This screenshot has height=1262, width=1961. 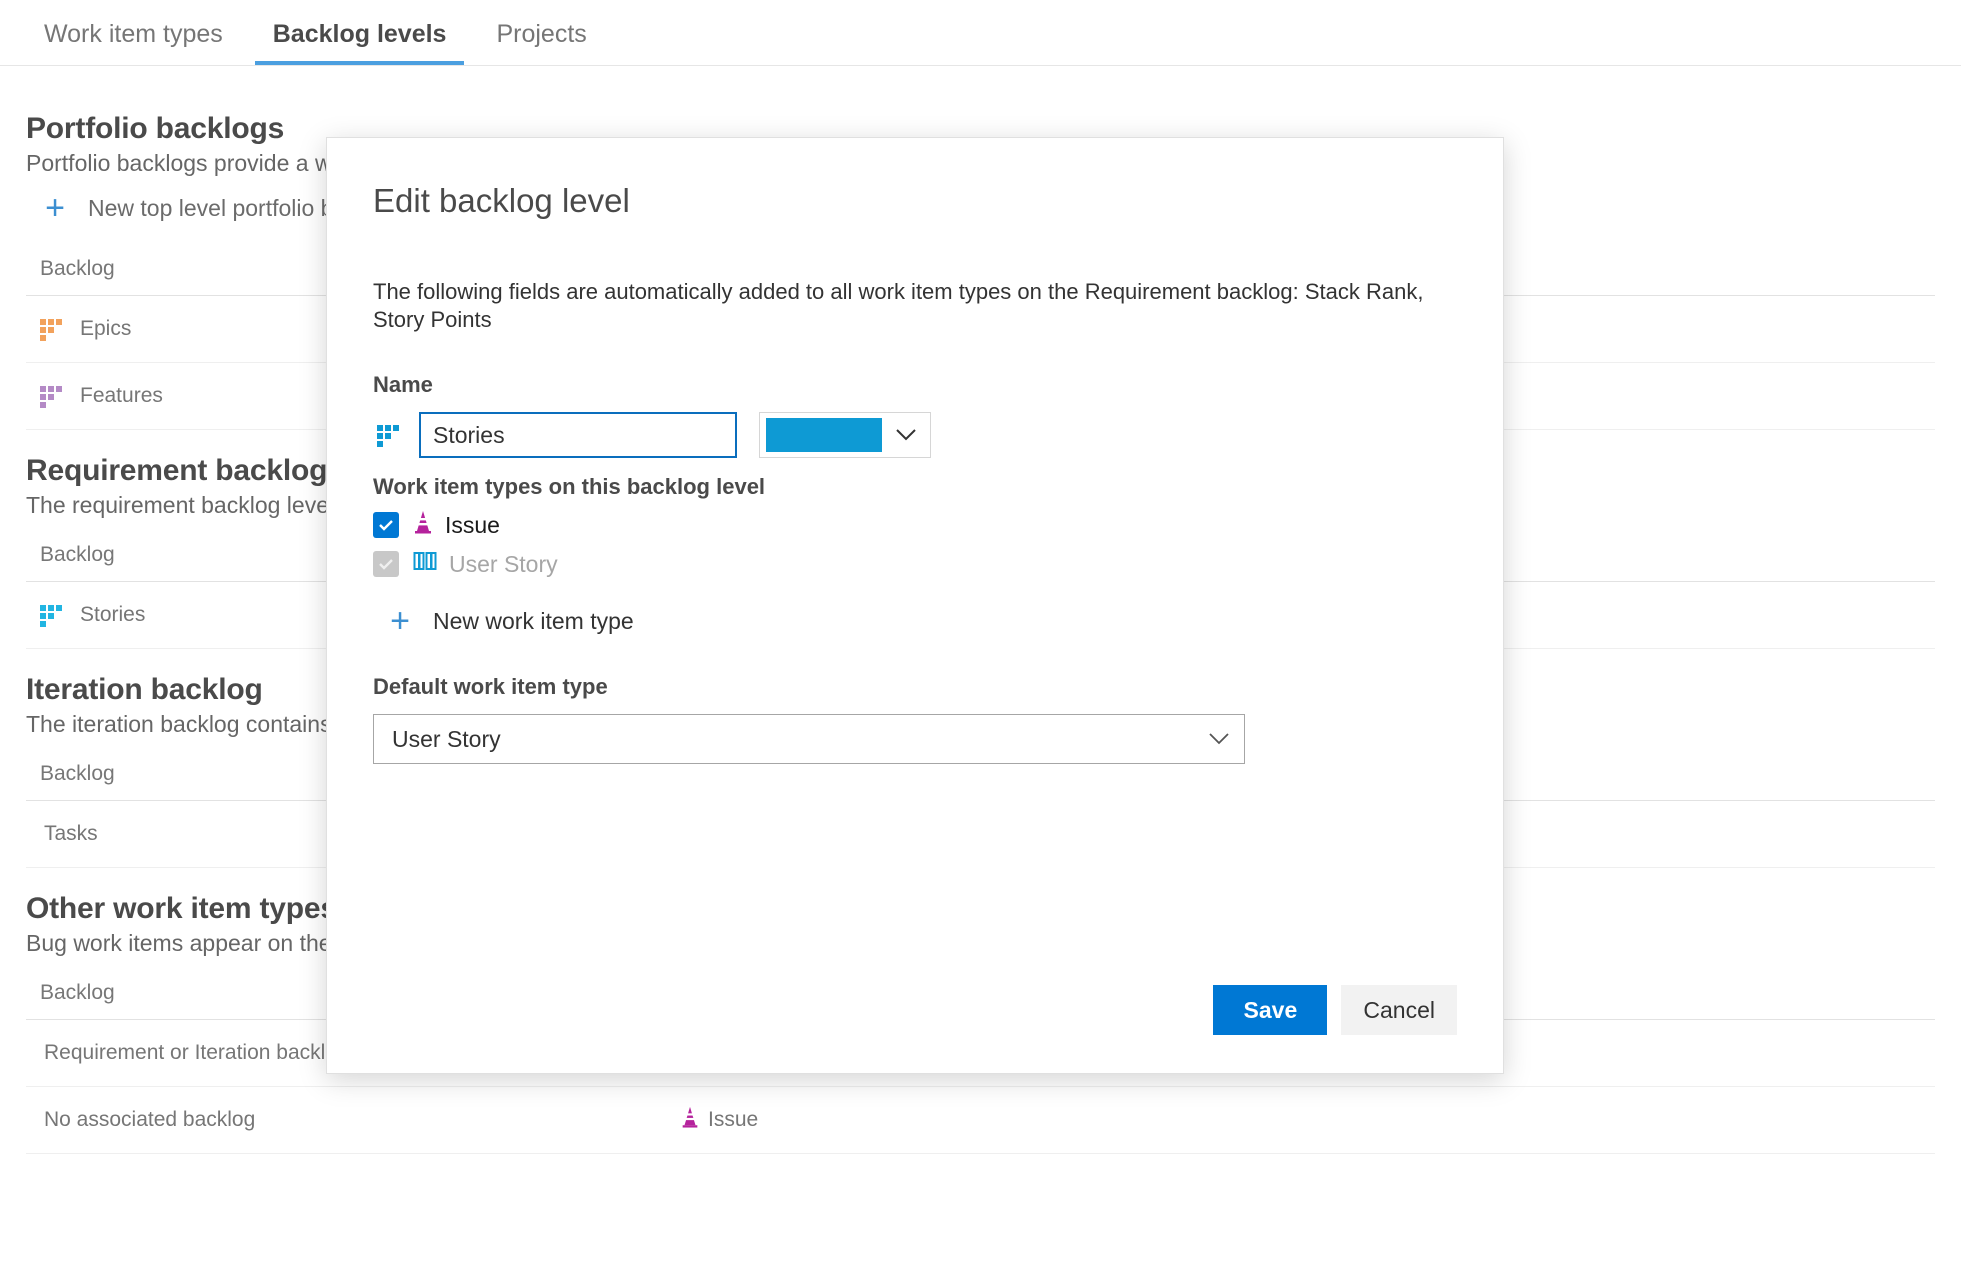 What do you see at coordinates (133, 42) in the screenshot?
I see `tab-work-item-types: Work item types` at bounding box center [133, 42].